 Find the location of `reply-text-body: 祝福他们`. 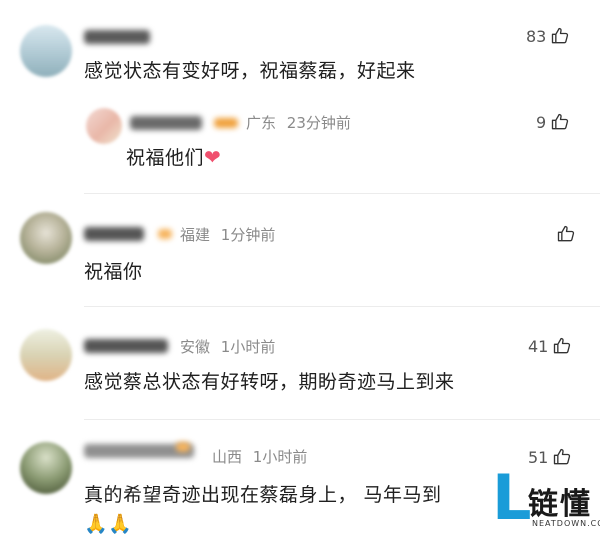

reply-text-body: 祝福他们 is located at coordinates (165, 158).